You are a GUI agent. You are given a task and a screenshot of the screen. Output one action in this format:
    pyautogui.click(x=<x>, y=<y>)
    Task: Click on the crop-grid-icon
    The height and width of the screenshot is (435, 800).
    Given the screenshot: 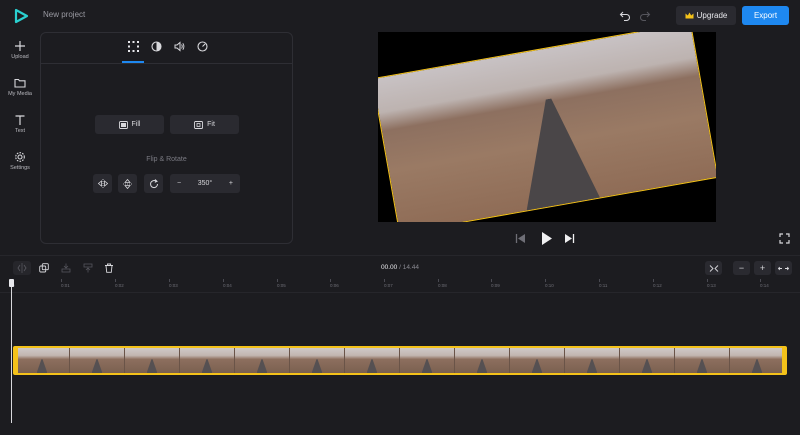 What is the action you would take?
    pyautogui.click(x=133, y=46)
    